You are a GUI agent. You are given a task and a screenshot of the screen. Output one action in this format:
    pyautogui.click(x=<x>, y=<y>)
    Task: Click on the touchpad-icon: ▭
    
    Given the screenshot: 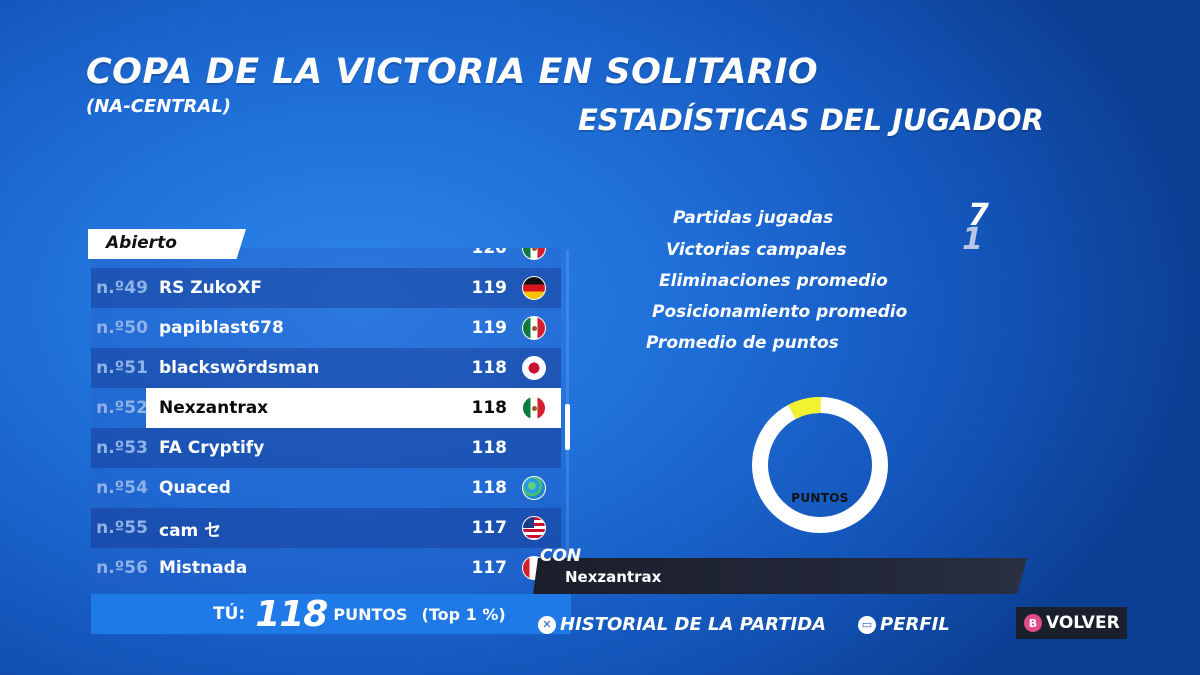 What is the action you would take?
    pyautogui.click(x=867, y=624)
    